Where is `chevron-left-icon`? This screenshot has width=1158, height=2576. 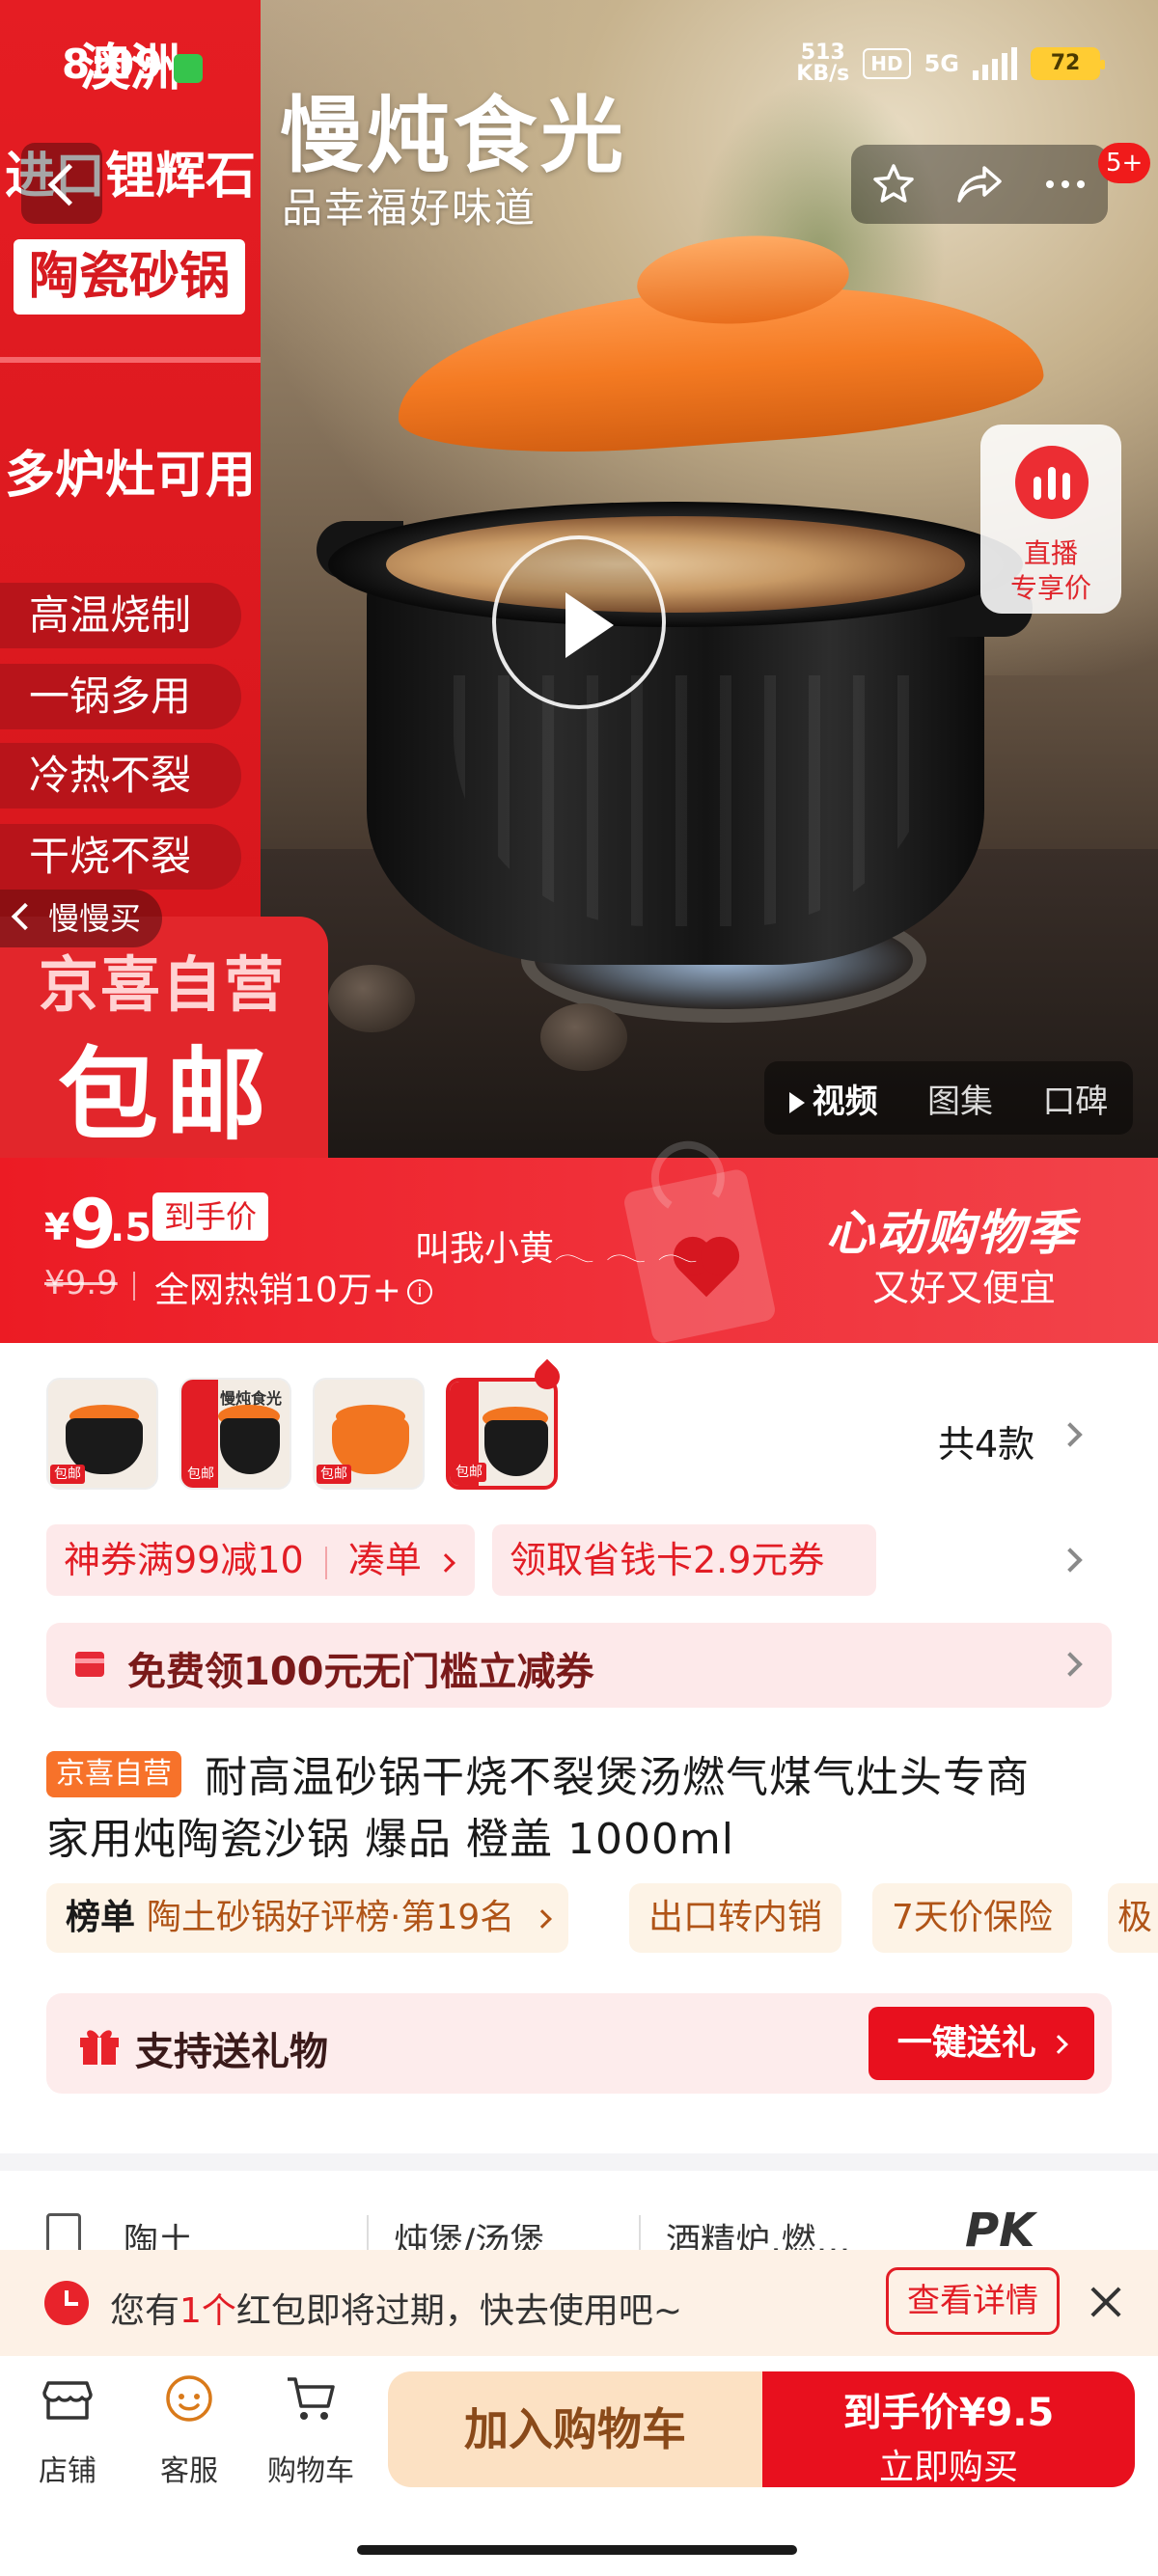
chevron-left-icon is located at coordinates (25, 917).